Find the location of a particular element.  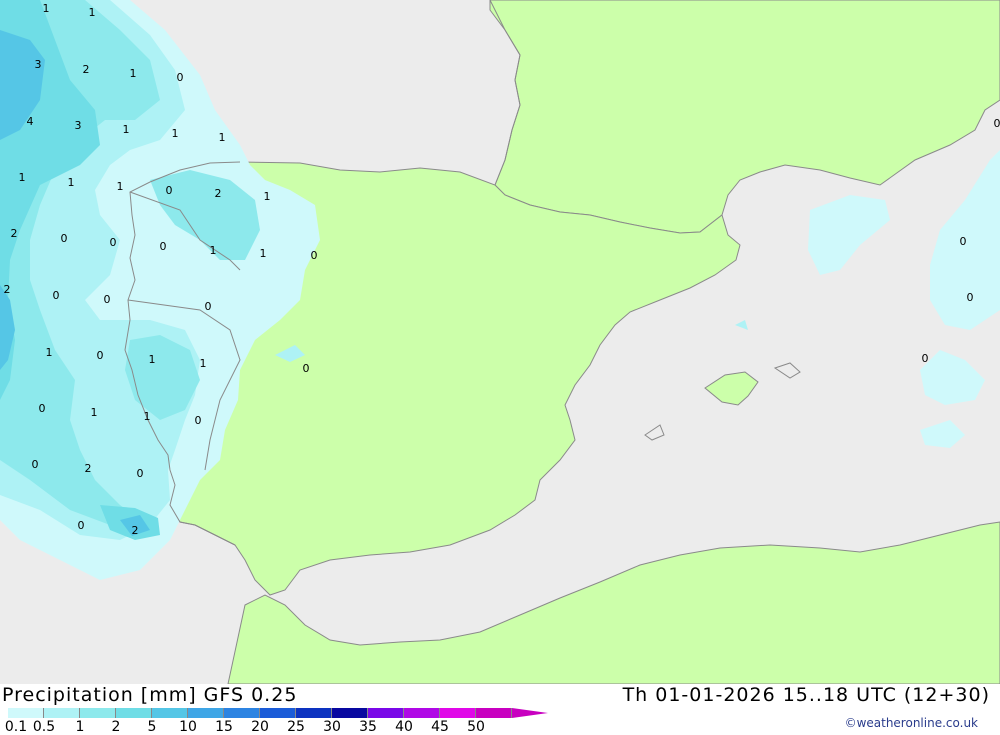

color-scale is located at coordinates (278, 713).